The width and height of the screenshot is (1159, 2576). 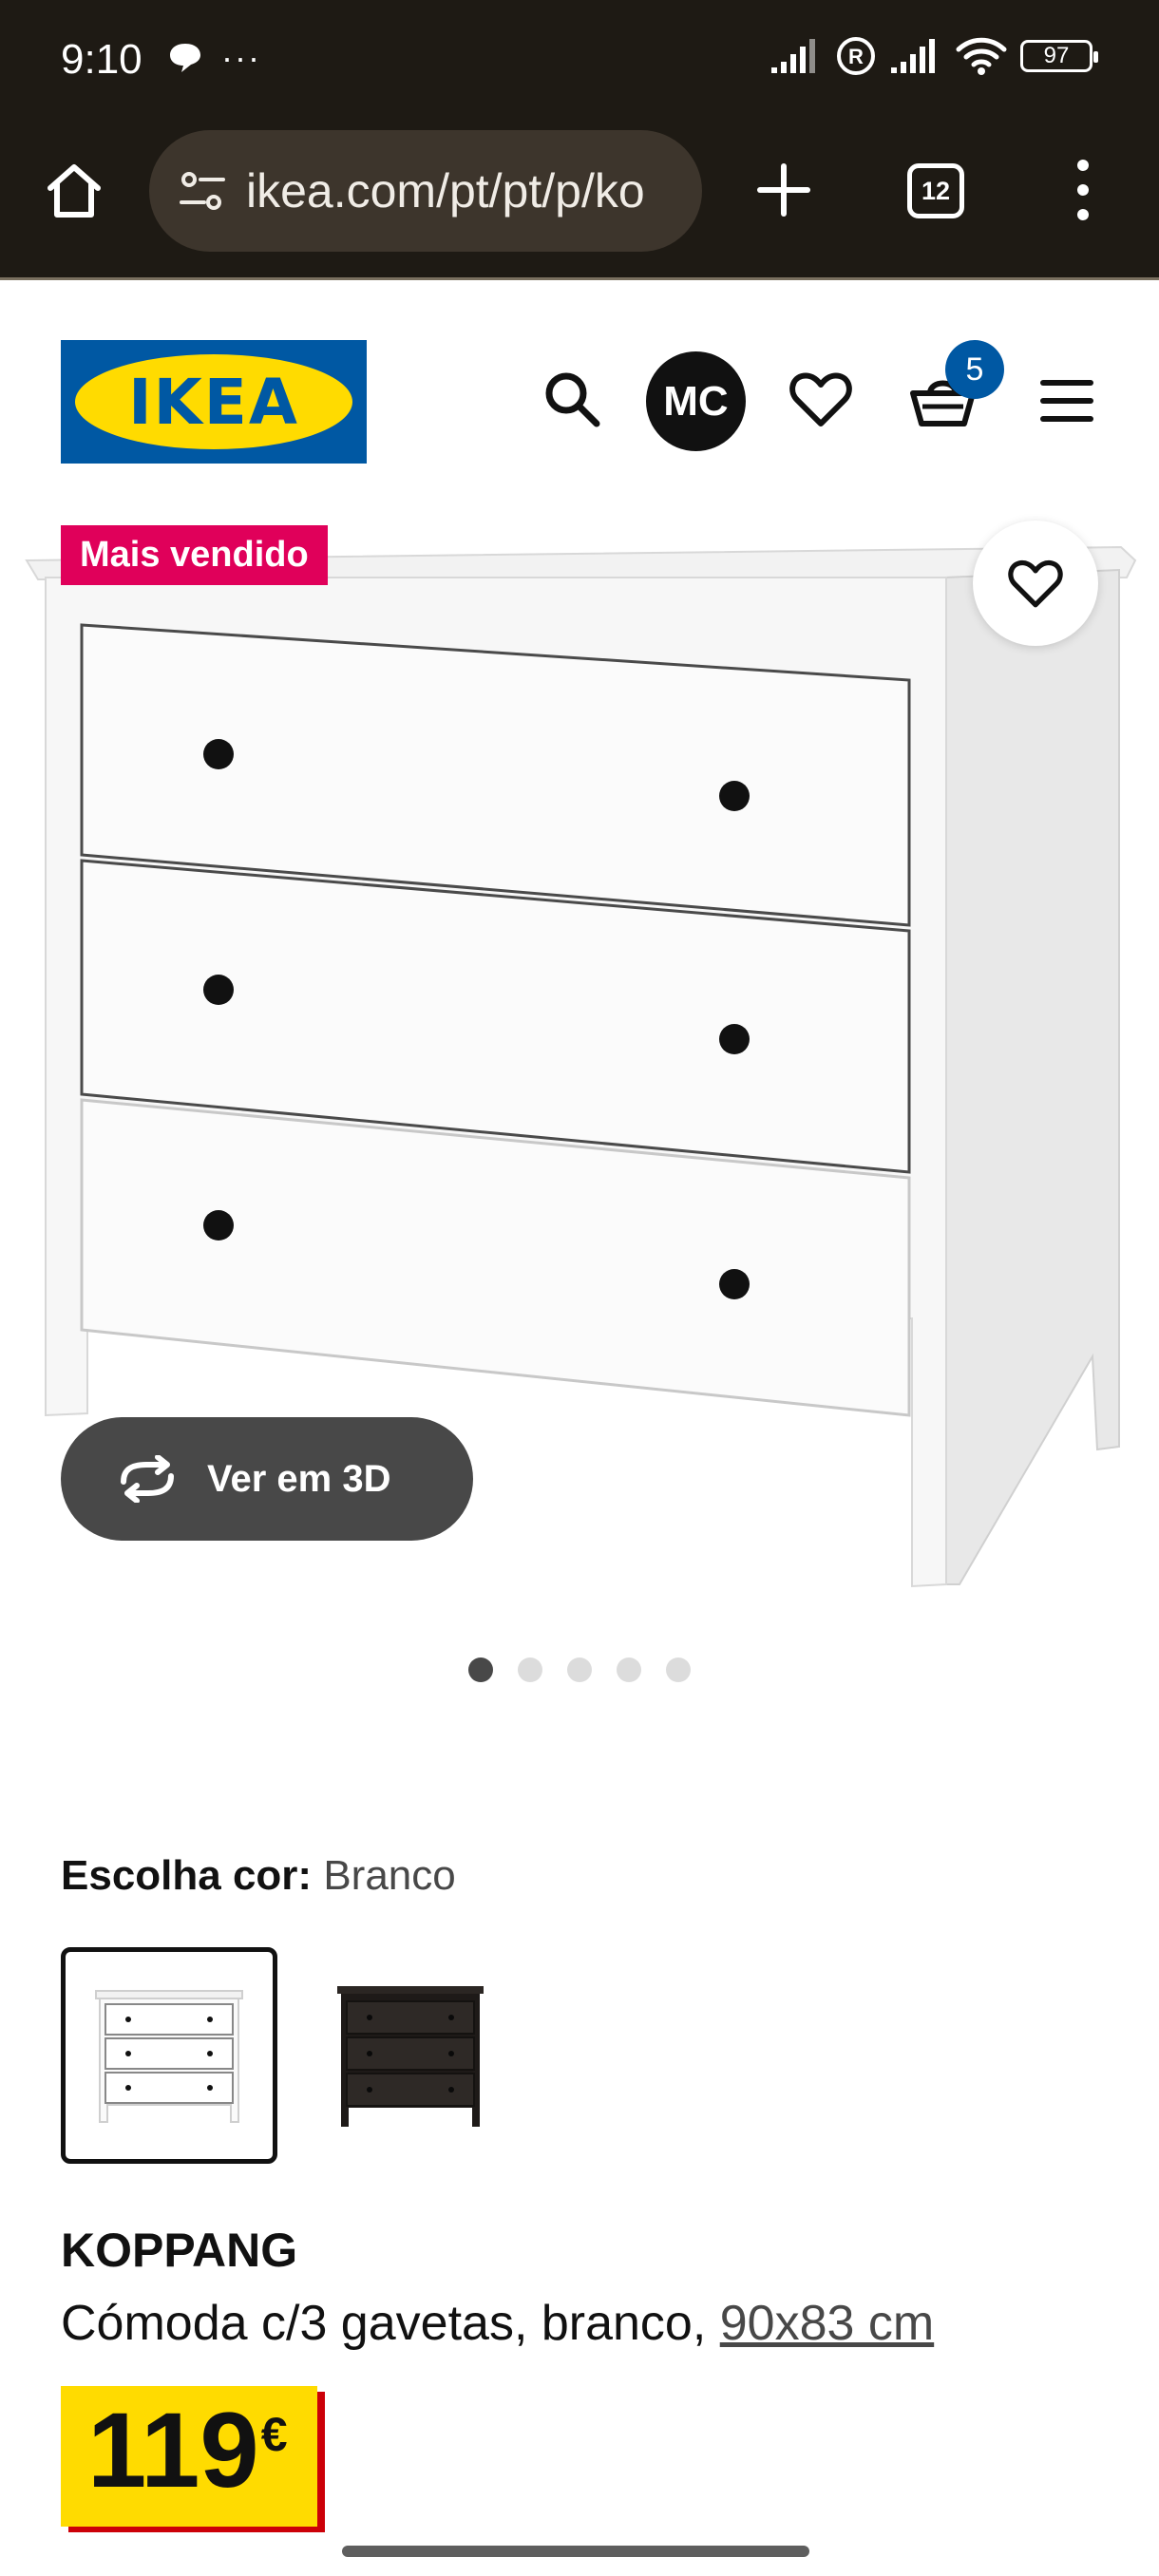 What do you see at coordinates (241, 57) in the screenshot?
I see `more-notifications-icon: ···` at bounding box center [241, 57].